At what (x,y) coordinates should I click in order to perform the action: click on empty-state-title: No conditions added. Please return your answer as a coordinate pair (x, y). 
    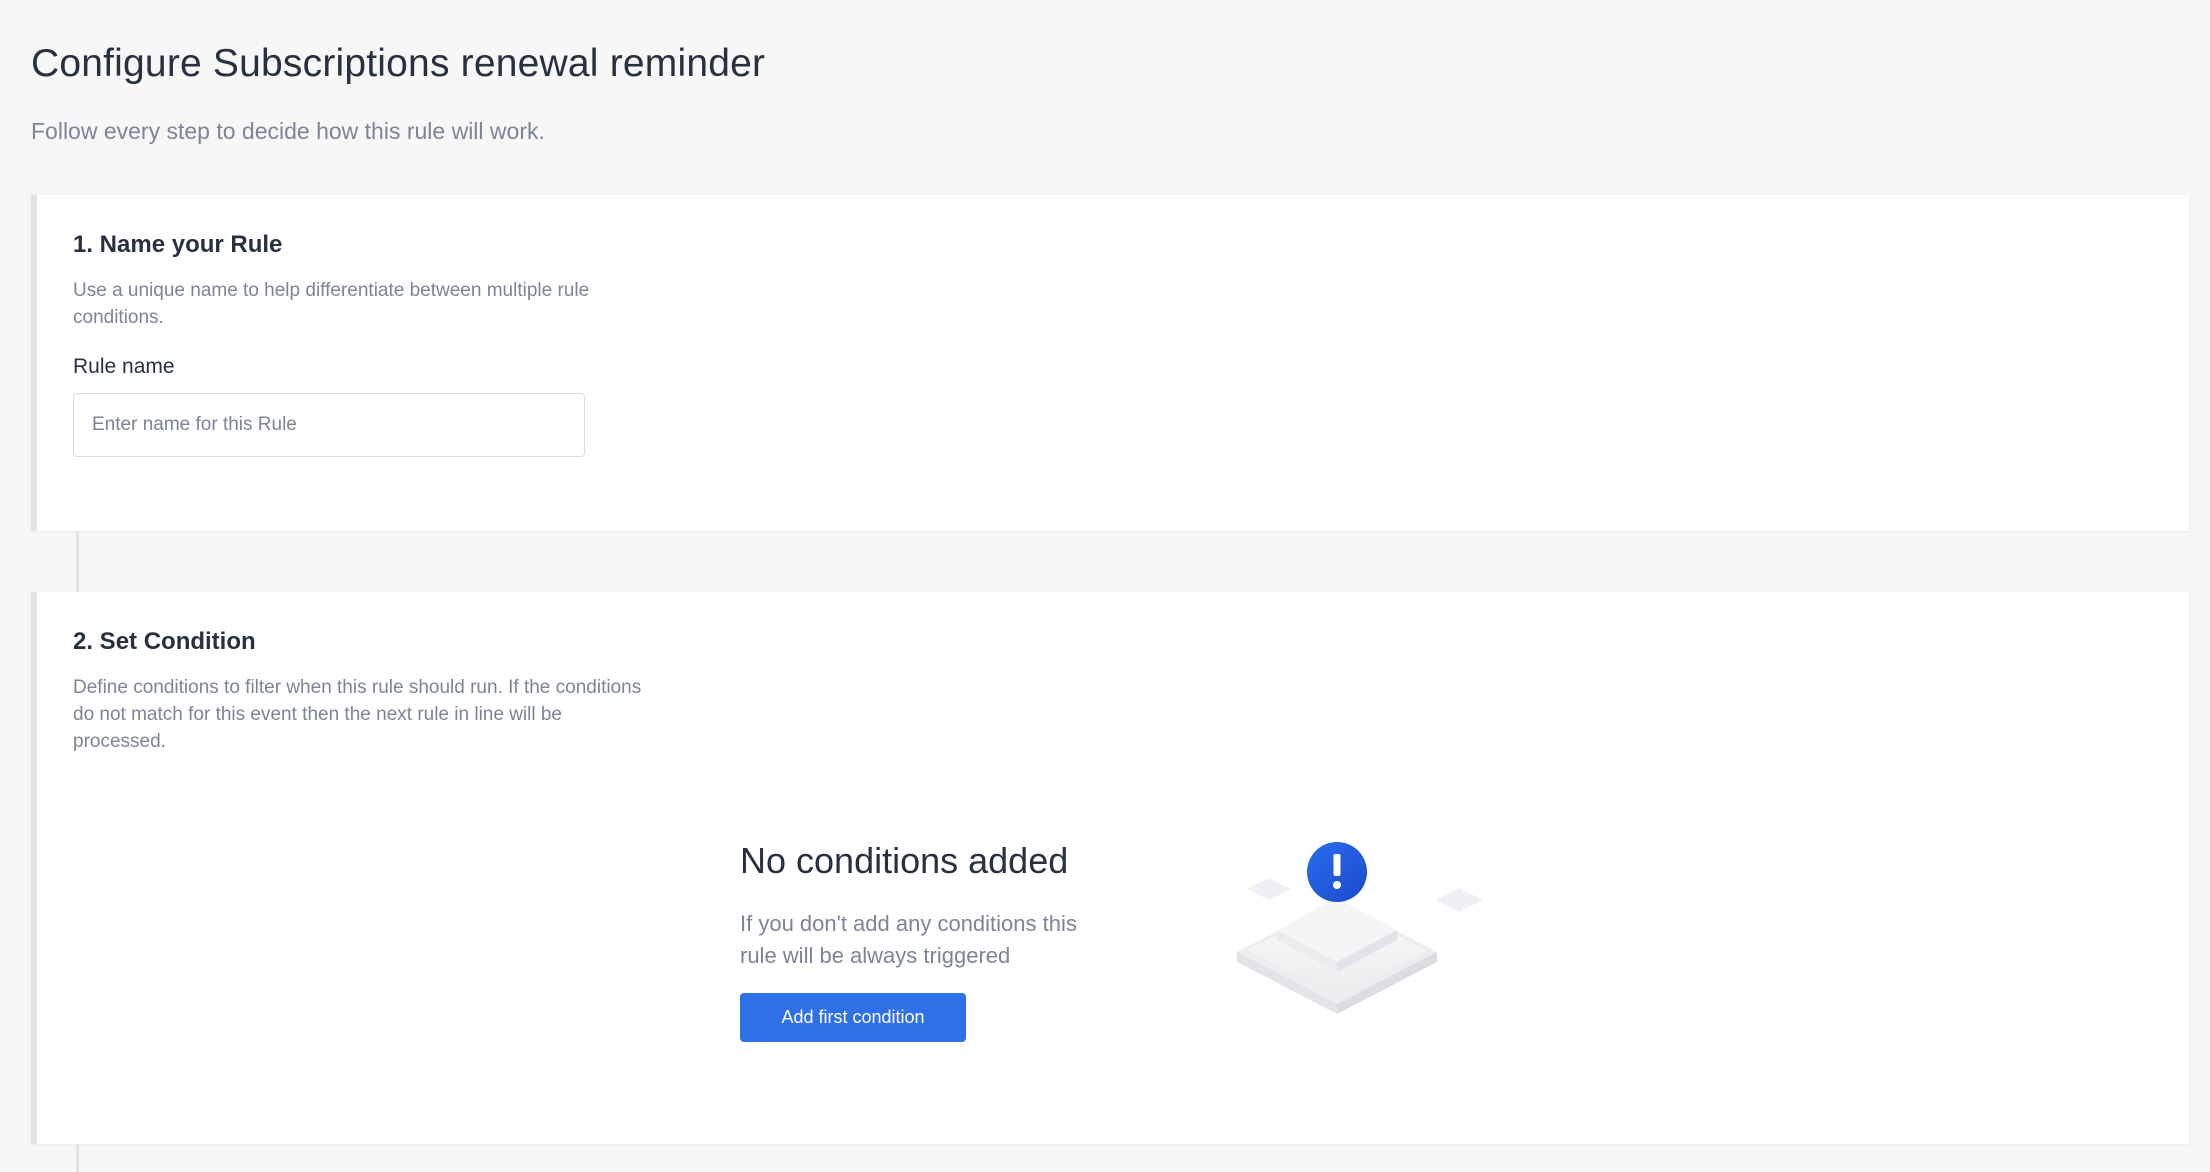
    Looking at the image, I should click on (904, 860).